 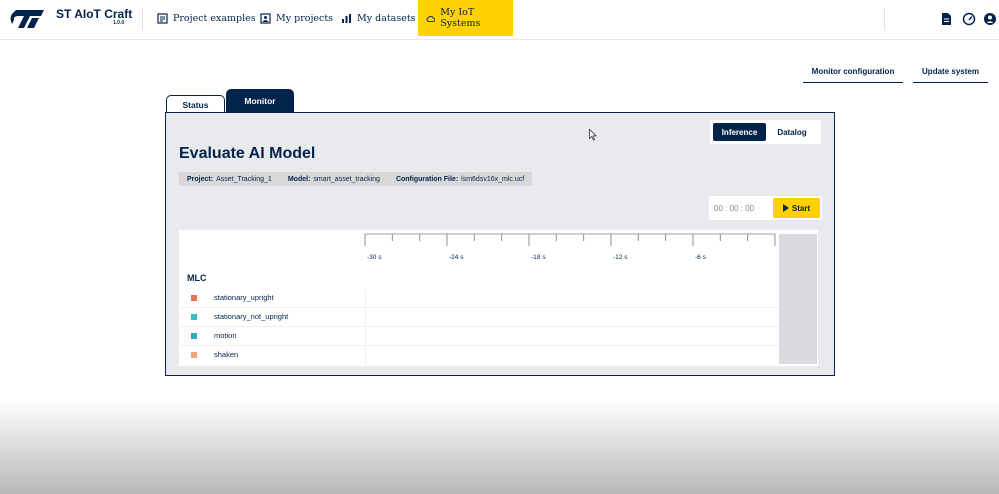 I want to click on model-label: Model:, so click(x=299, y=179).